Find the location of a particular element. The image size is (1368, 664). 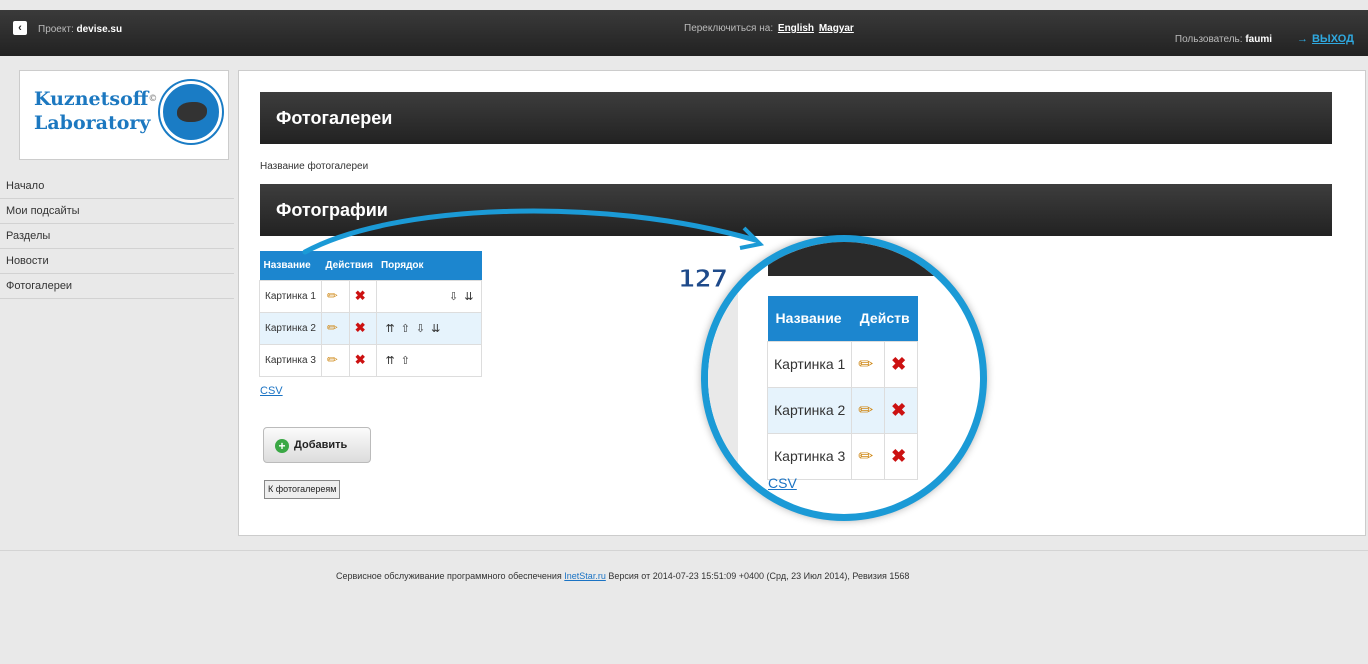

language-switcher: Переключиться на: English Magyar is located at coordinates (769, 28).